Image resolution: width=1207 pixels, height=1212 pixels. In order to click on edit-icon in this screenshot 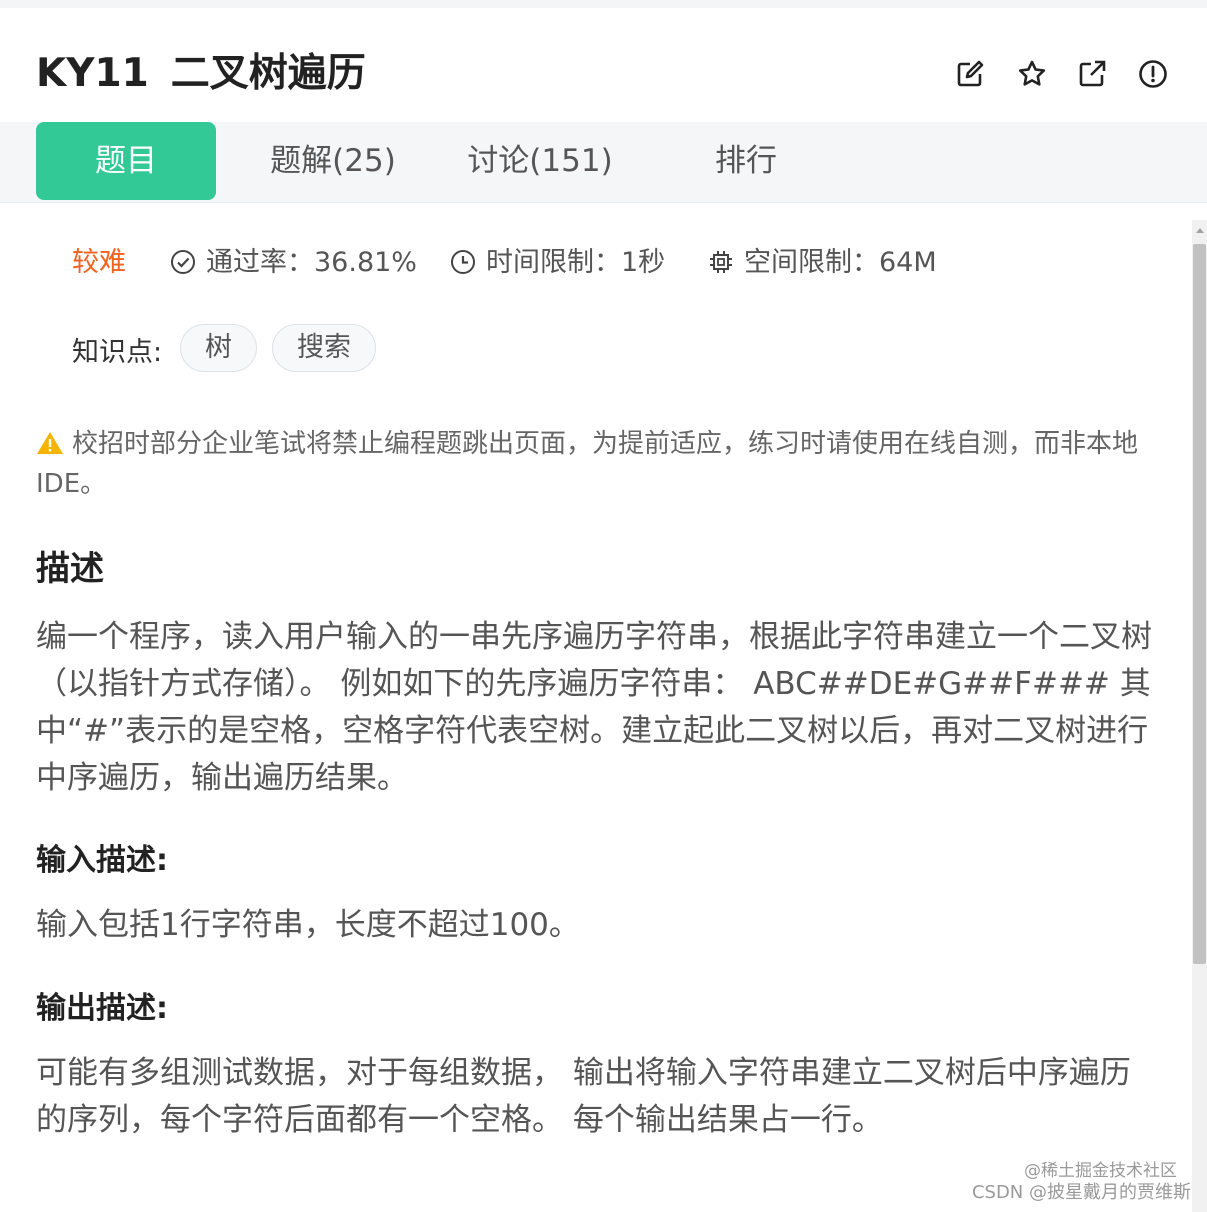, I will do `click(970, 73)`.